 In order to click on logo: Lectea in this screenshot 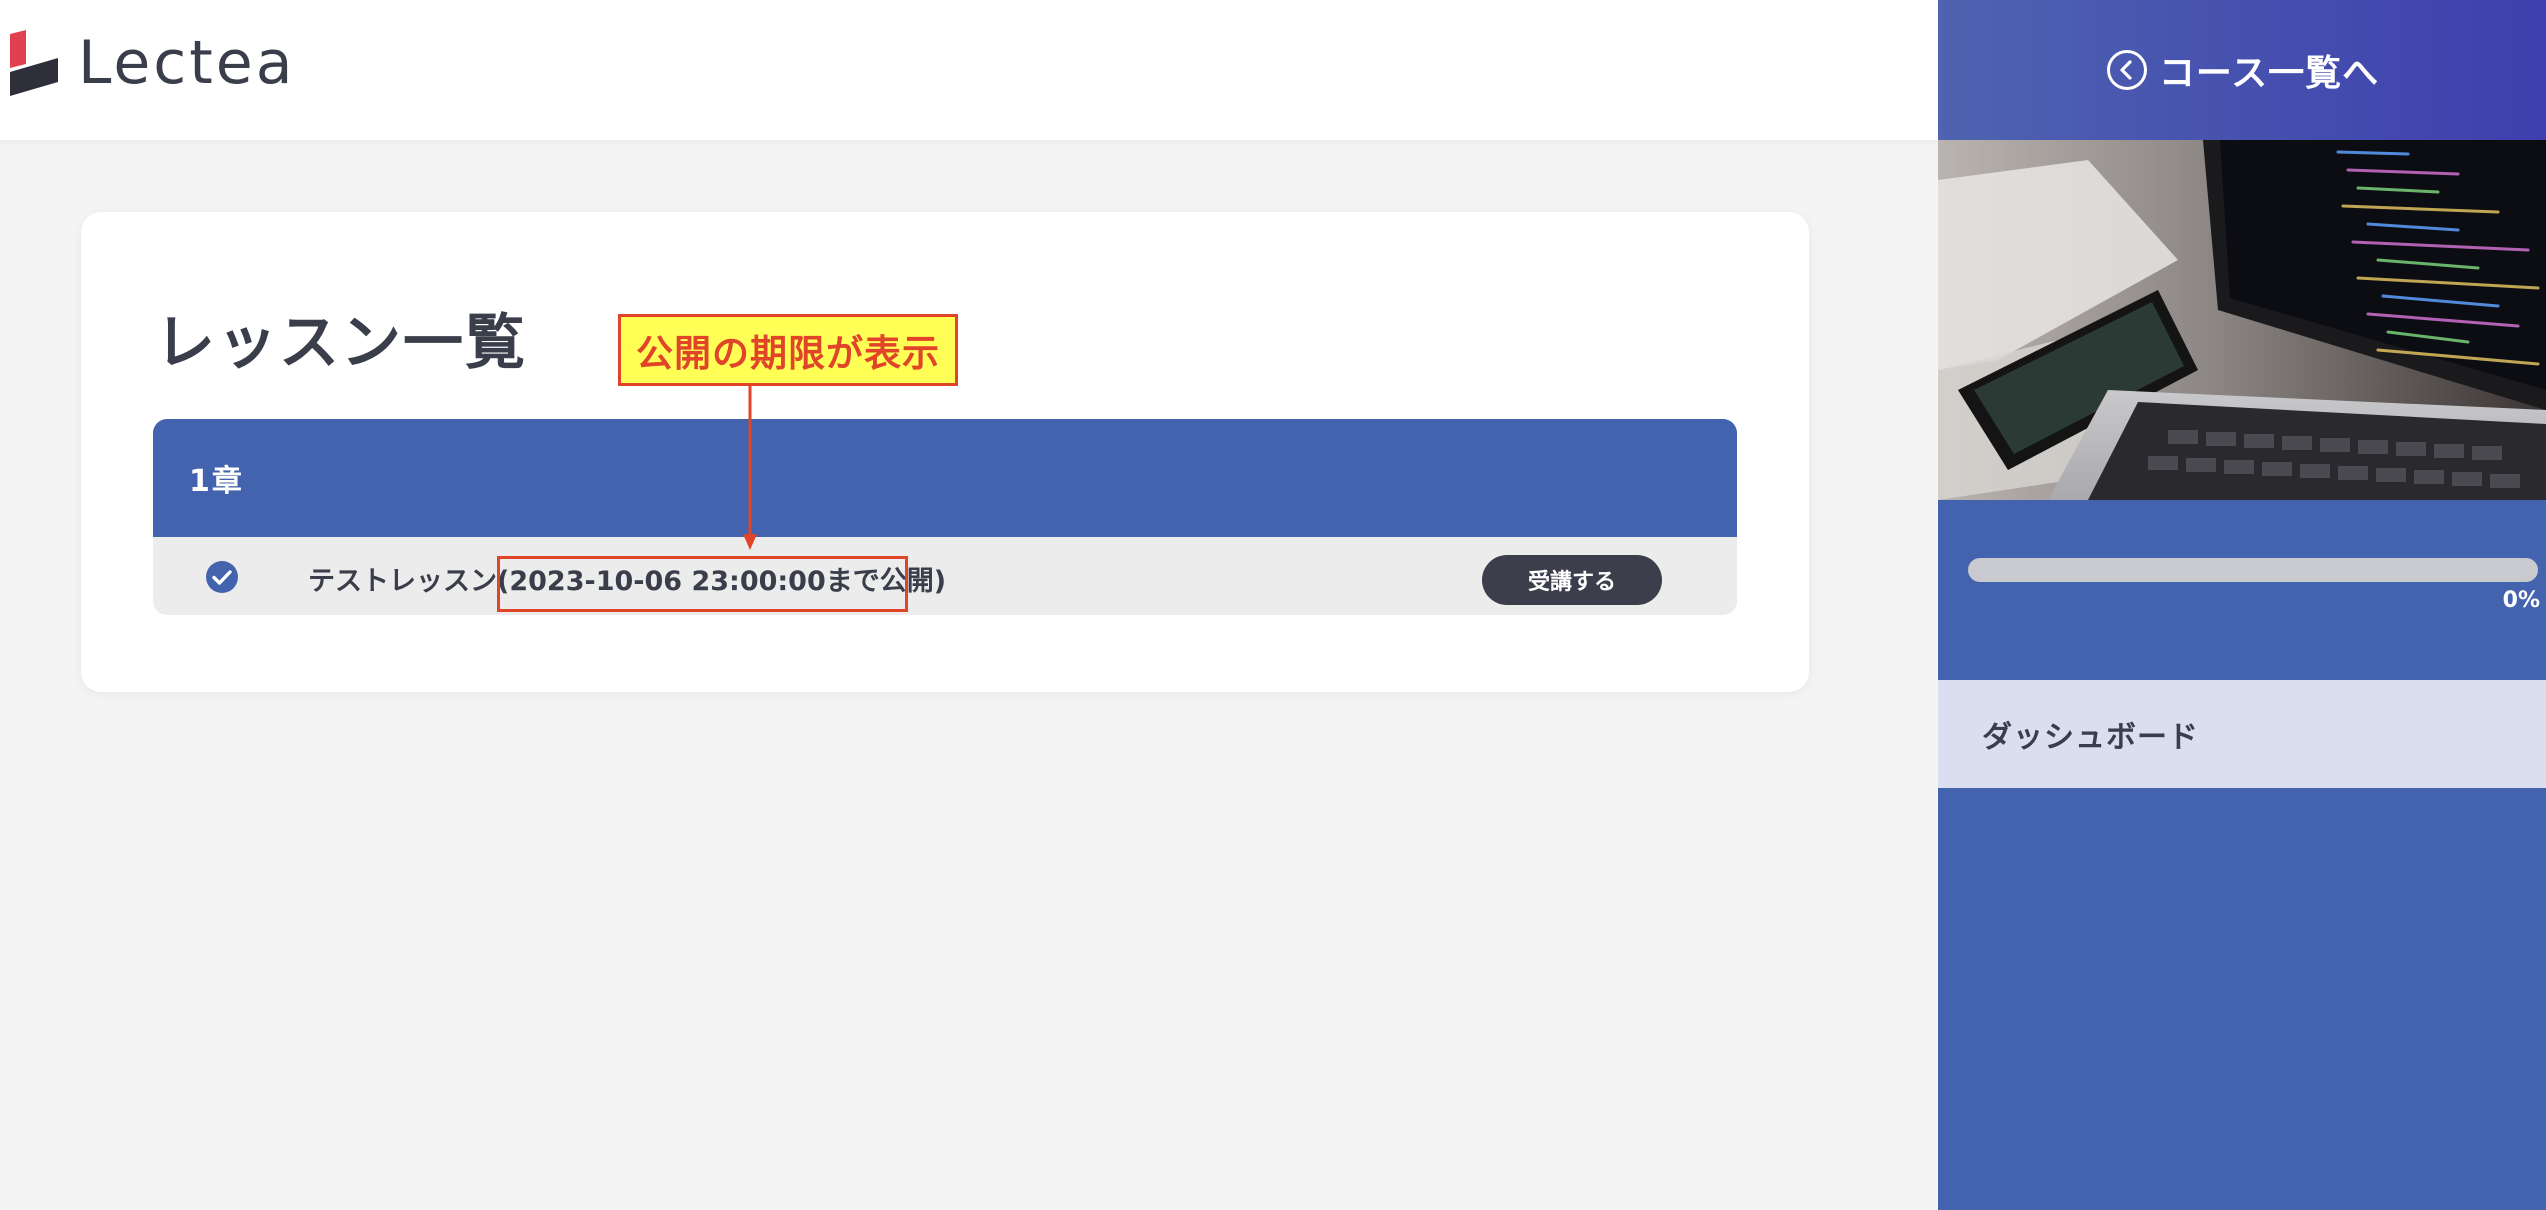, I will do `click(151, 63)`.